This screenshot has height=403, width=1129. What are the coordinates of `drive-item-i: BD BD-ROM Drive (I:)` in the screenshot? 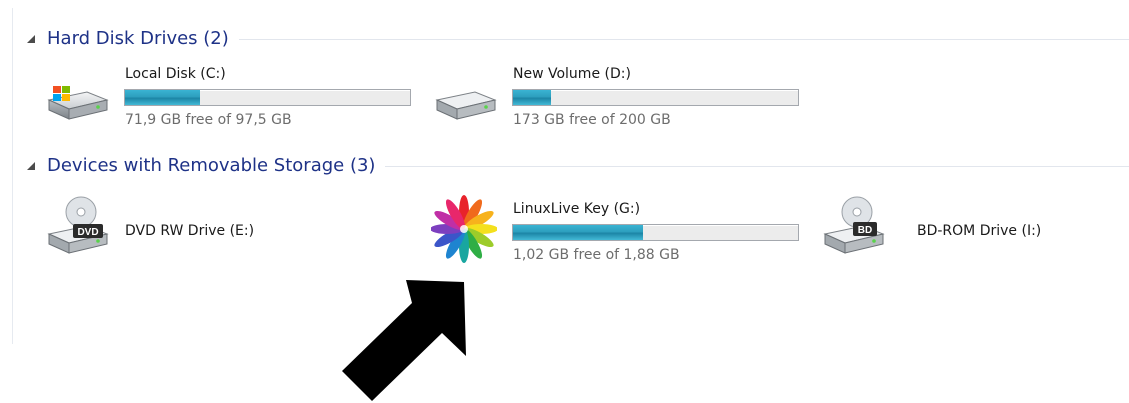 It's located at (969, 227).